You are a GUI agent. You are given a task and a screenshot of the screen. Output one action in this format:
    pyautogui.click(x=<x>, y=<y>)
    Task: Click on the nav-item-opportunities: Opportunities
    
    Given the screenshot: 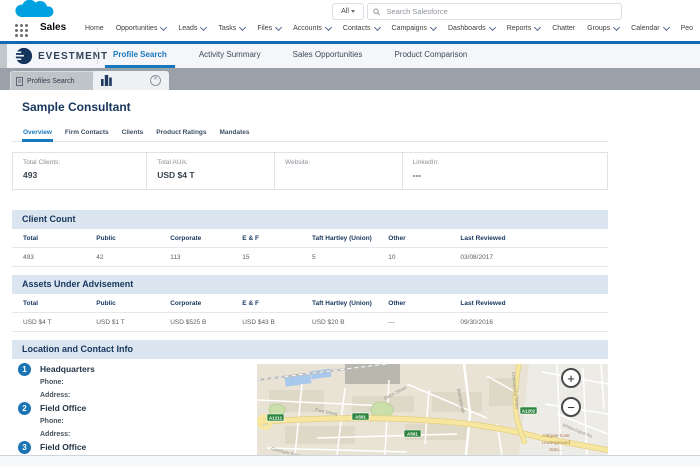 What is the action you would take?
    pyautogui.click(x=142, y=27)
    